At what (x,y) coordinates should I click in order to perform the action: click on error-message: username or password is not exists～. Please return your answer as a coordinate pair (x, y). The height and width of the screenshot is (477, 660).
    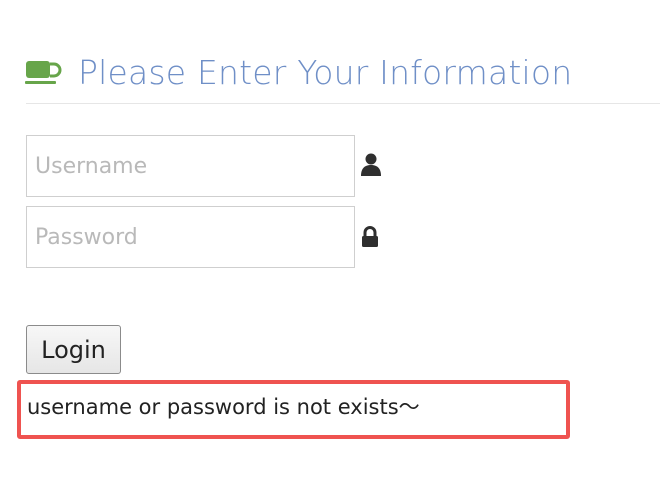
    Looking at the image, I should click on (223, 407).